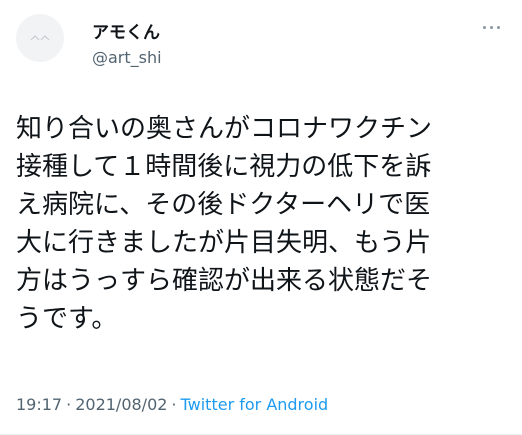 This screenshot has width=522, height=435. I want to click on tweet-time: 19:17, so click(39, 404).